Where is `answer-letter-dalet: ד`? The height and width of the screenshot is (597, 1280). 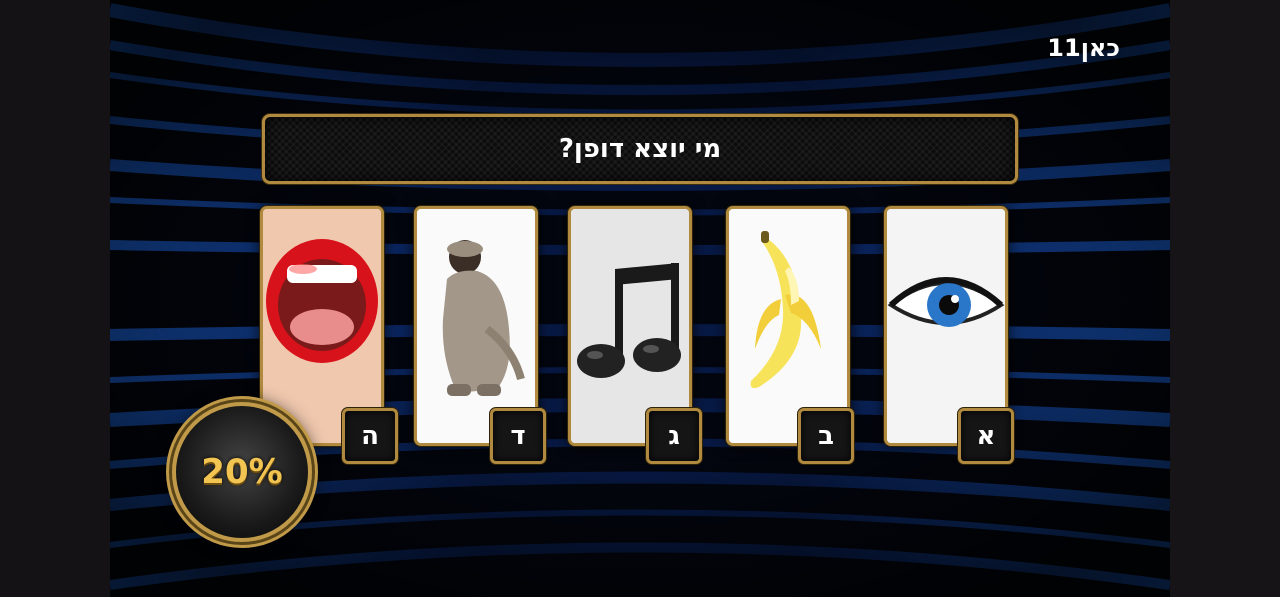 answer-letter-dalet: ד is located at coordinates (518, 436).